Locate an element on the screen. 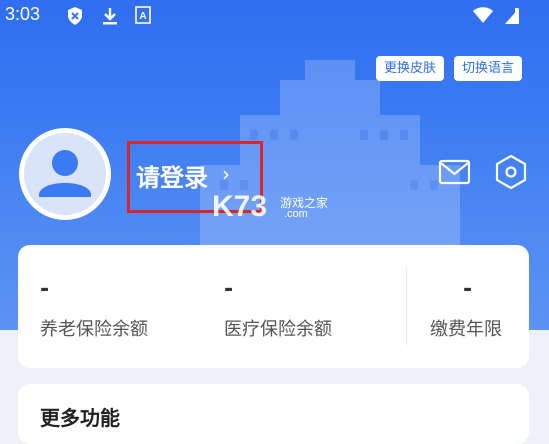 This screenshot has width=549, height=444. medical-balance-label: 医疗保险余额 is located at coordinates (278, 328).